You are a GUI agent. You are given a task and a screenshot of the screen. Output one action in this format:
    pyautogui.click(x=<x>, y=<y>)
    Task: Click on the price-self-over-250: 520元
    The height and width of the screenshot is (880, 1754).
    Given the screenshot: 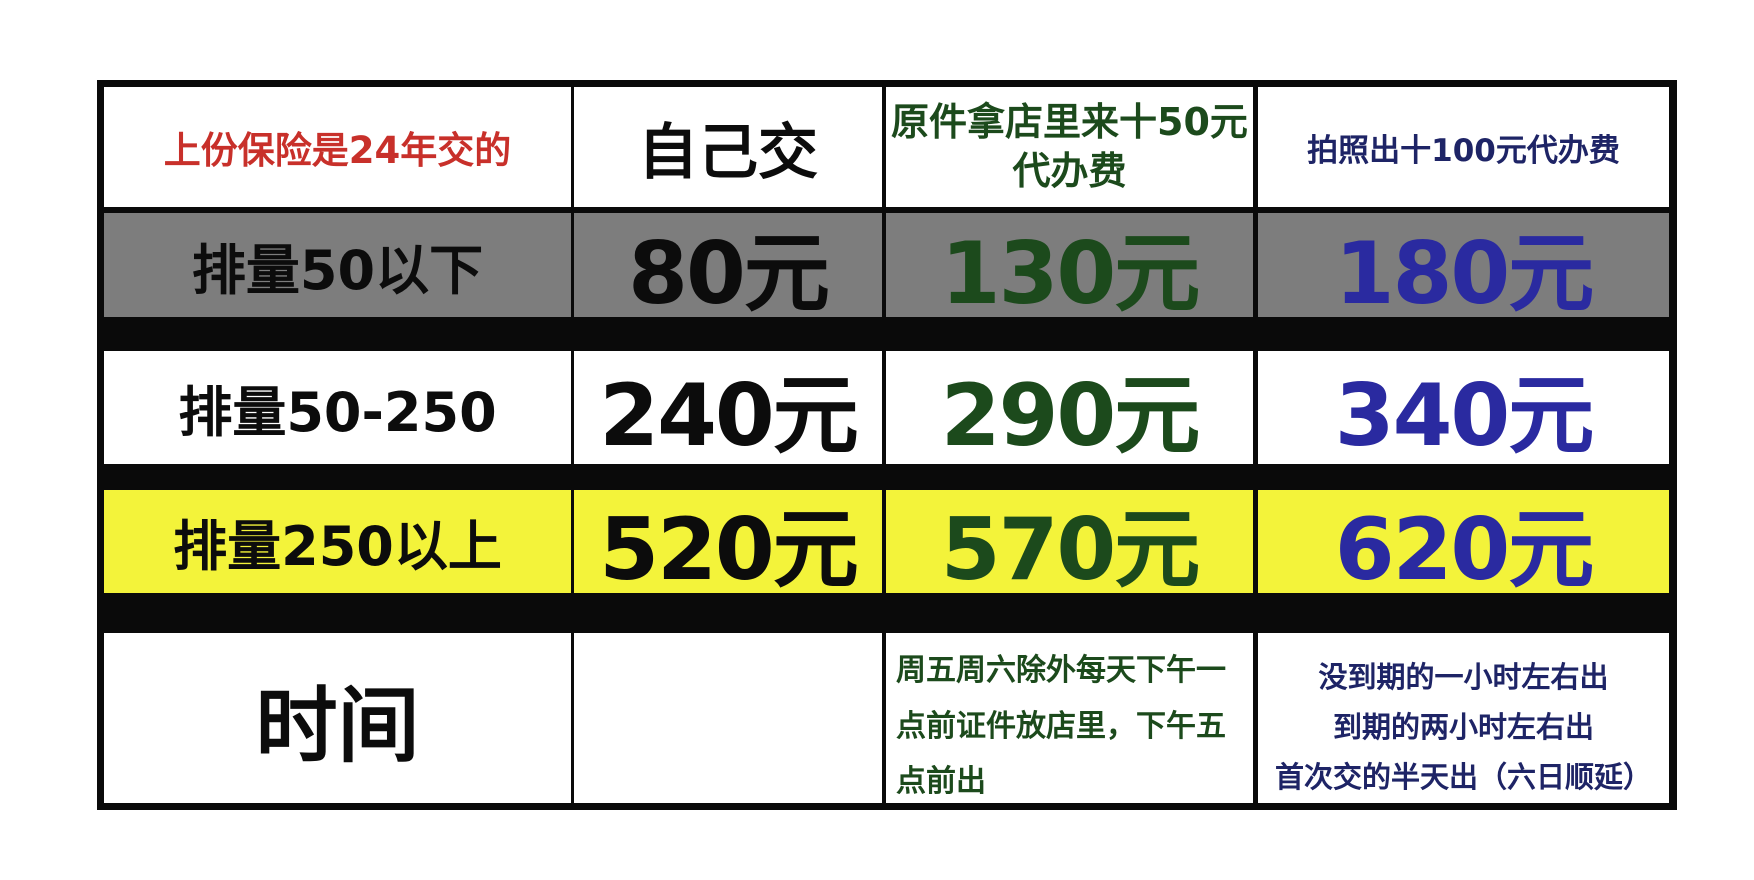 What is the action you would take?
    pyautogui.click(x=728, y=541)
    